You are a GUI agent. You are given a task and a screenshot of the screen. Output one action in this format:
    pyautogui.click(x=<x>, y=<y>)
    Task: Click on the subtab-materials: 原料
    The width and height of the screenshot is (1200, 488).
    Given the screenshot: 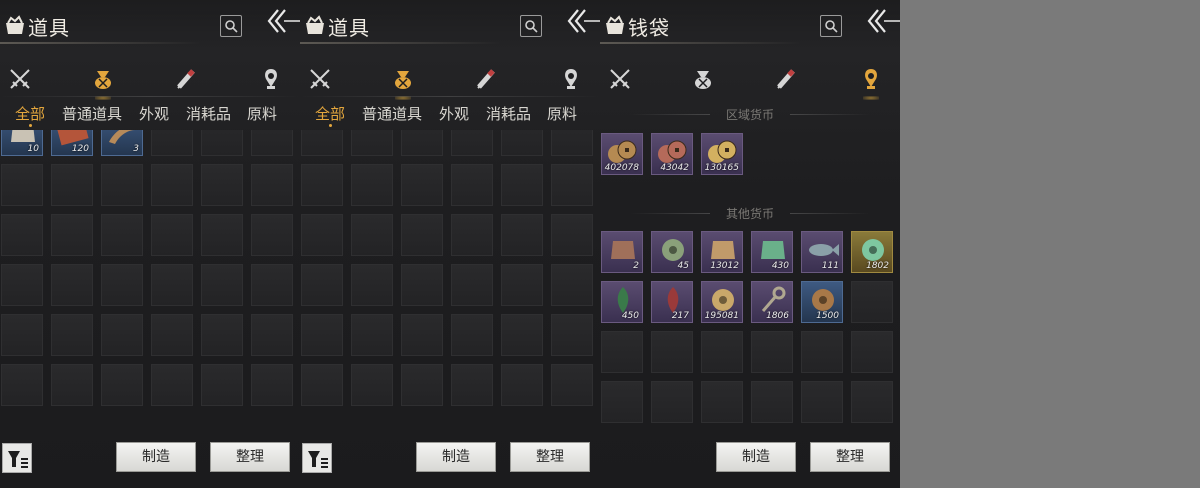 What is the action you would take?
    pyautogui.click(x=562, y=113)
    